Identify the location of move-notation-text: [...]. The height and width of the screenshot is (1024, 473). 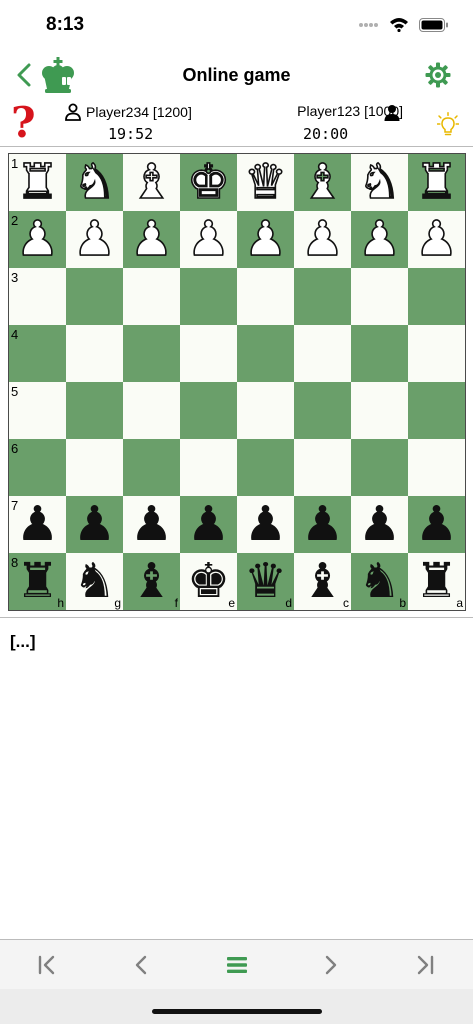
(23, 642).